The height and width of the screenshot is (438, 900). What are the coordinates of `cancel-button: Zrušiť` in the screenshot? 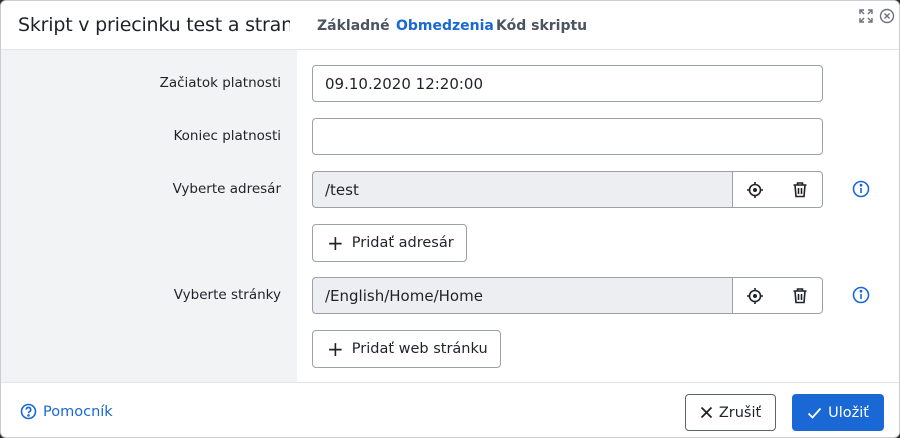 It's located at (730, 412).